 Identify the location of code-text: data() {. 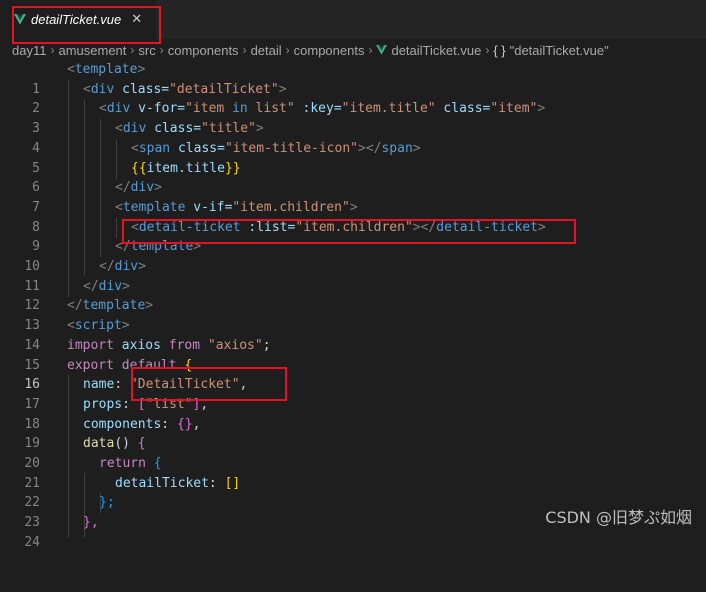
(114, 444).